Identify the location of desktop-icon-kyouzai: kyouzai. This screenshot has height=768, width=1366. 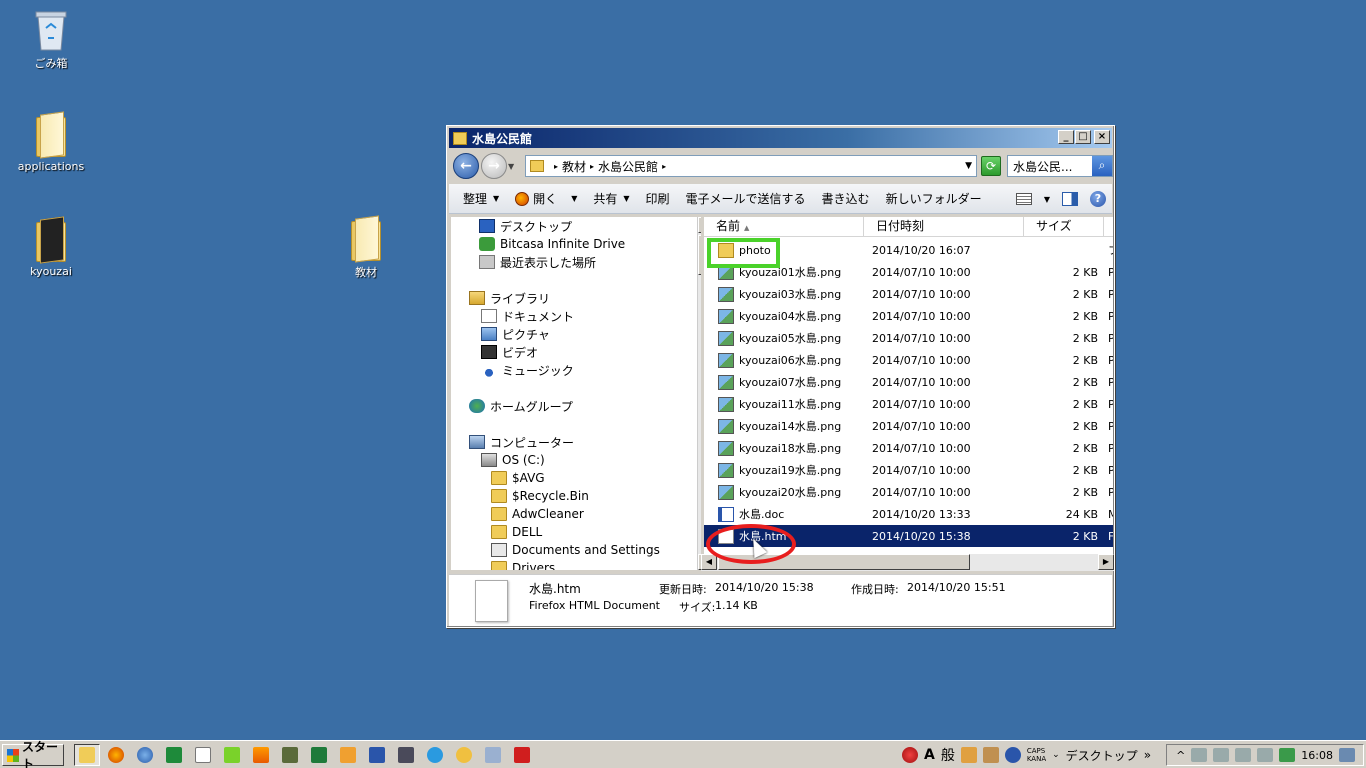
(51, 247).